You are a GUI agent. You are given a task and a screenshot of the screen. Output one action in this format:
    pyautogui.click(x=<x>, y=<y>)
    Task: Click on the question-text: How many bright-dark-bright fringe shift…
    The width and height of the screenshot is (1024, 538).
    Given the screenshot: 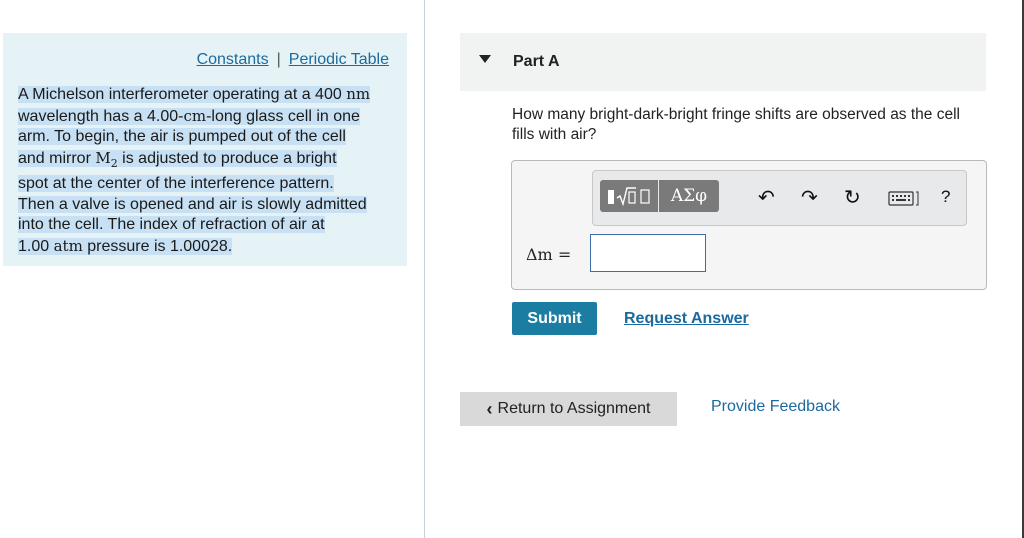 What is the action you would take?
    pyautogui.click(x=736, y=124)
    